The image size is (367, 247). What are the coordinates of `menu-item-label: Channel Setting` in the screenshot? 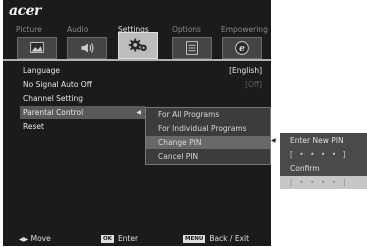 It's located at (53, 98).